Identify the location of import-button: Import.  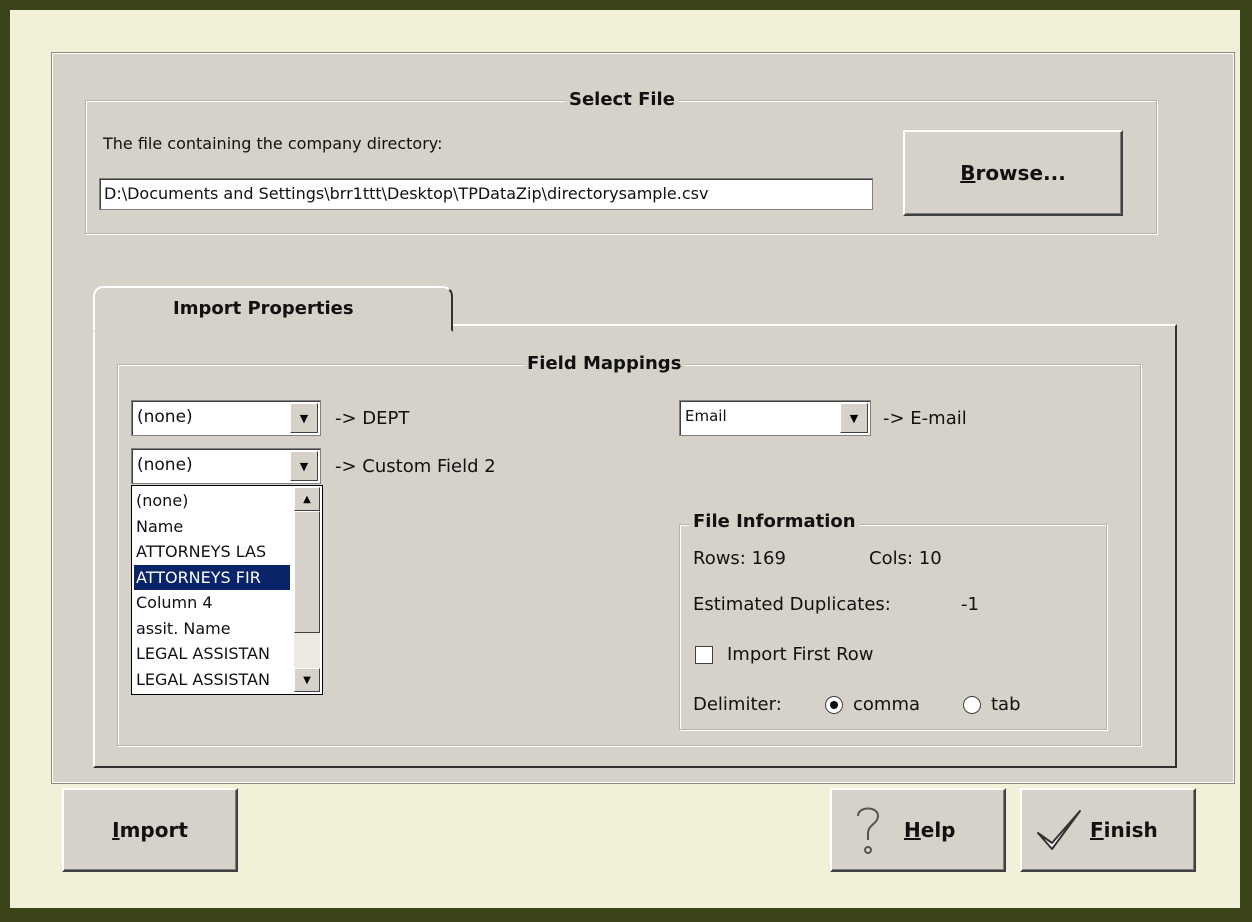
(150, 830).